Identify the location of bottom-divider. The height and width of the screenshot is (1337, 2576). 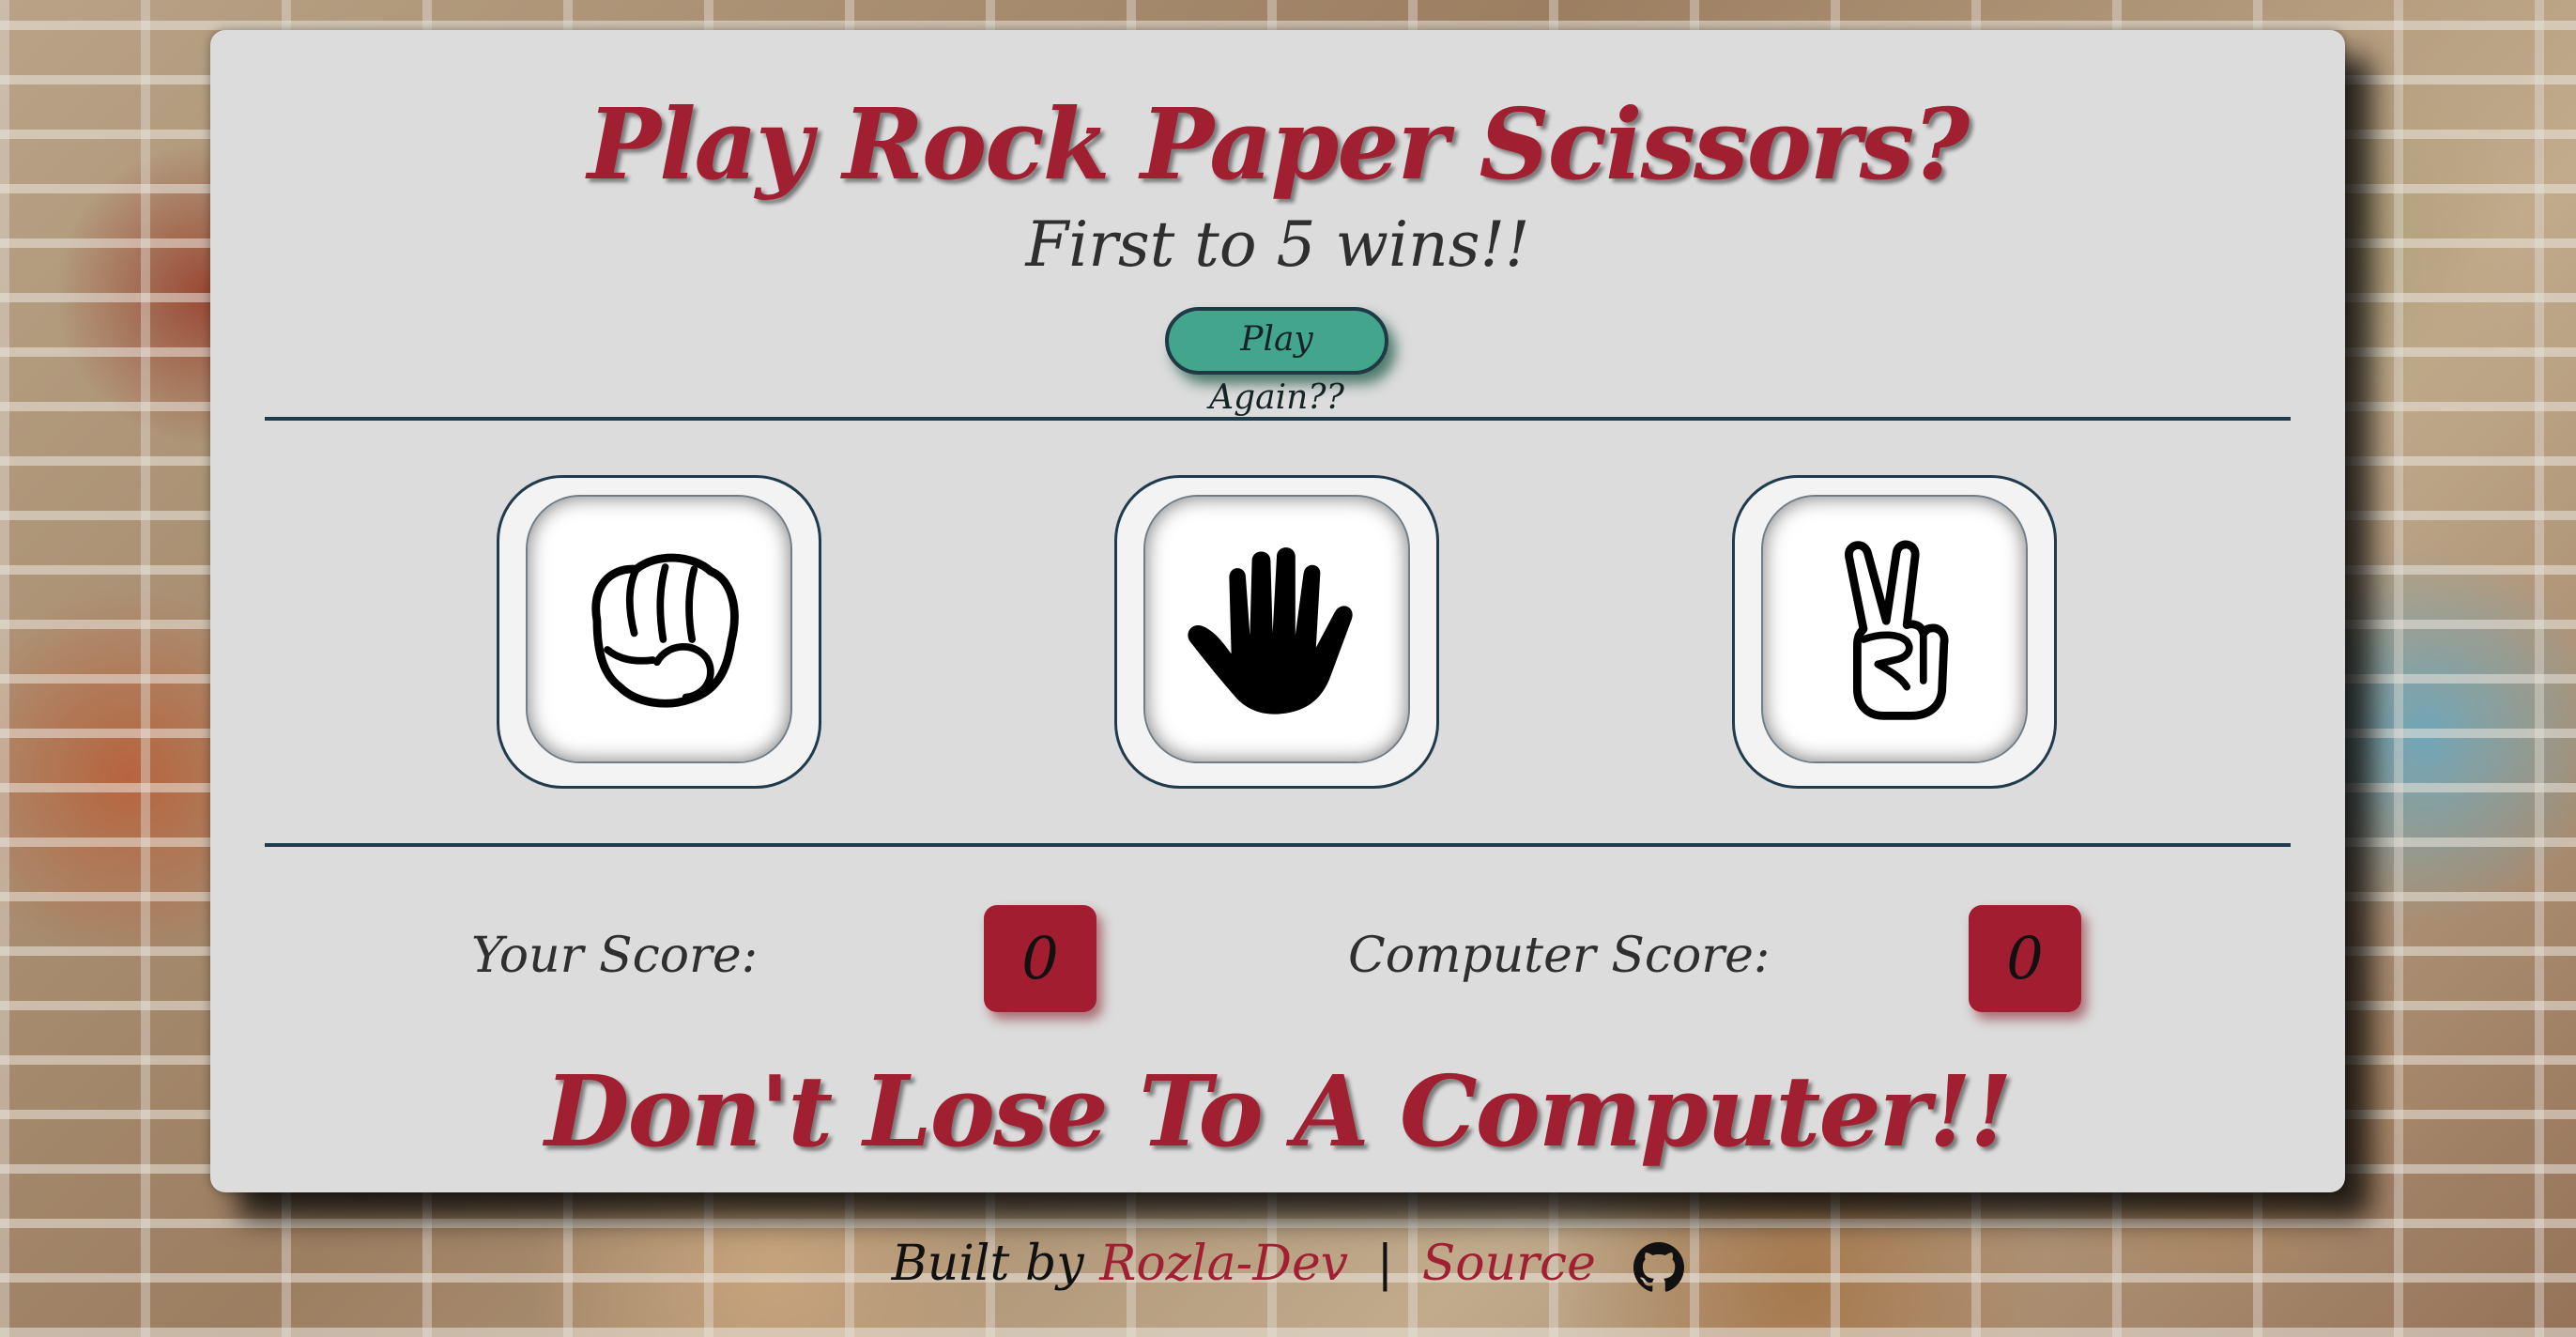
(1278, 845).